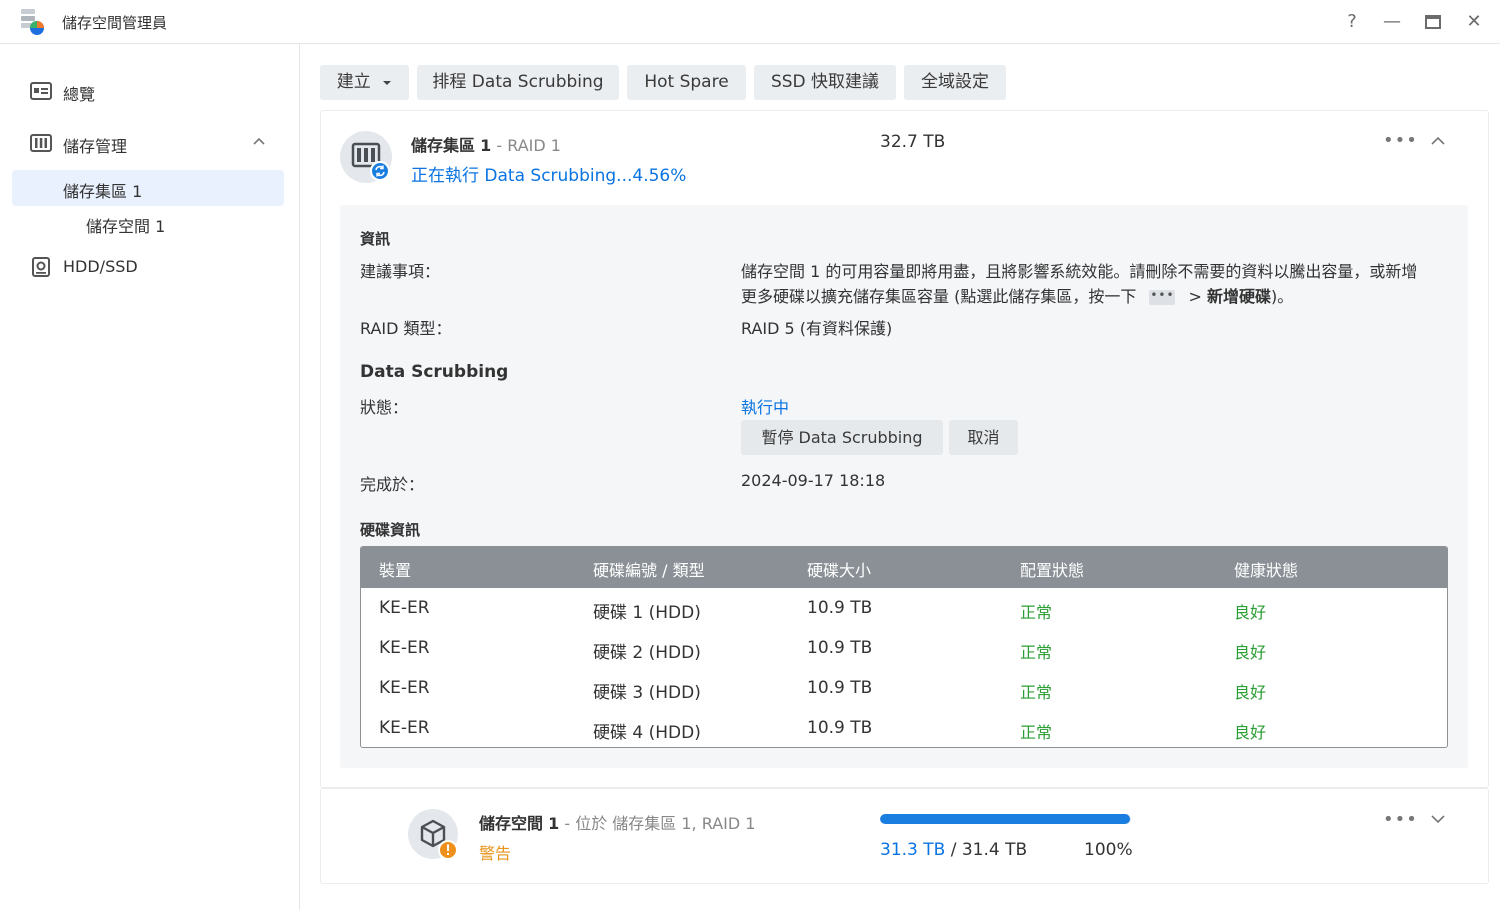 The width and height of the screenshot is (1500, 910). I want to click on maximize-icon, so click(1433, 22).